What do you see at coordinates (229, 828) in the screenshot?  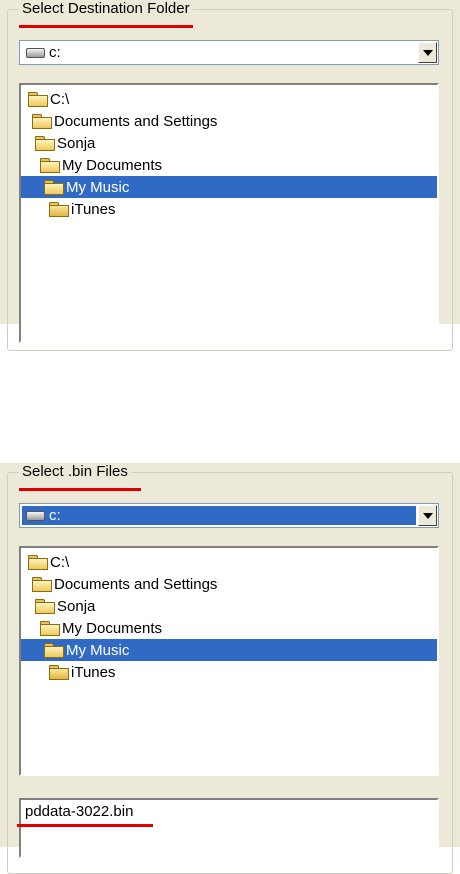 I see `file-list: pddata-3022.bin` at bounding box center [229, 828].